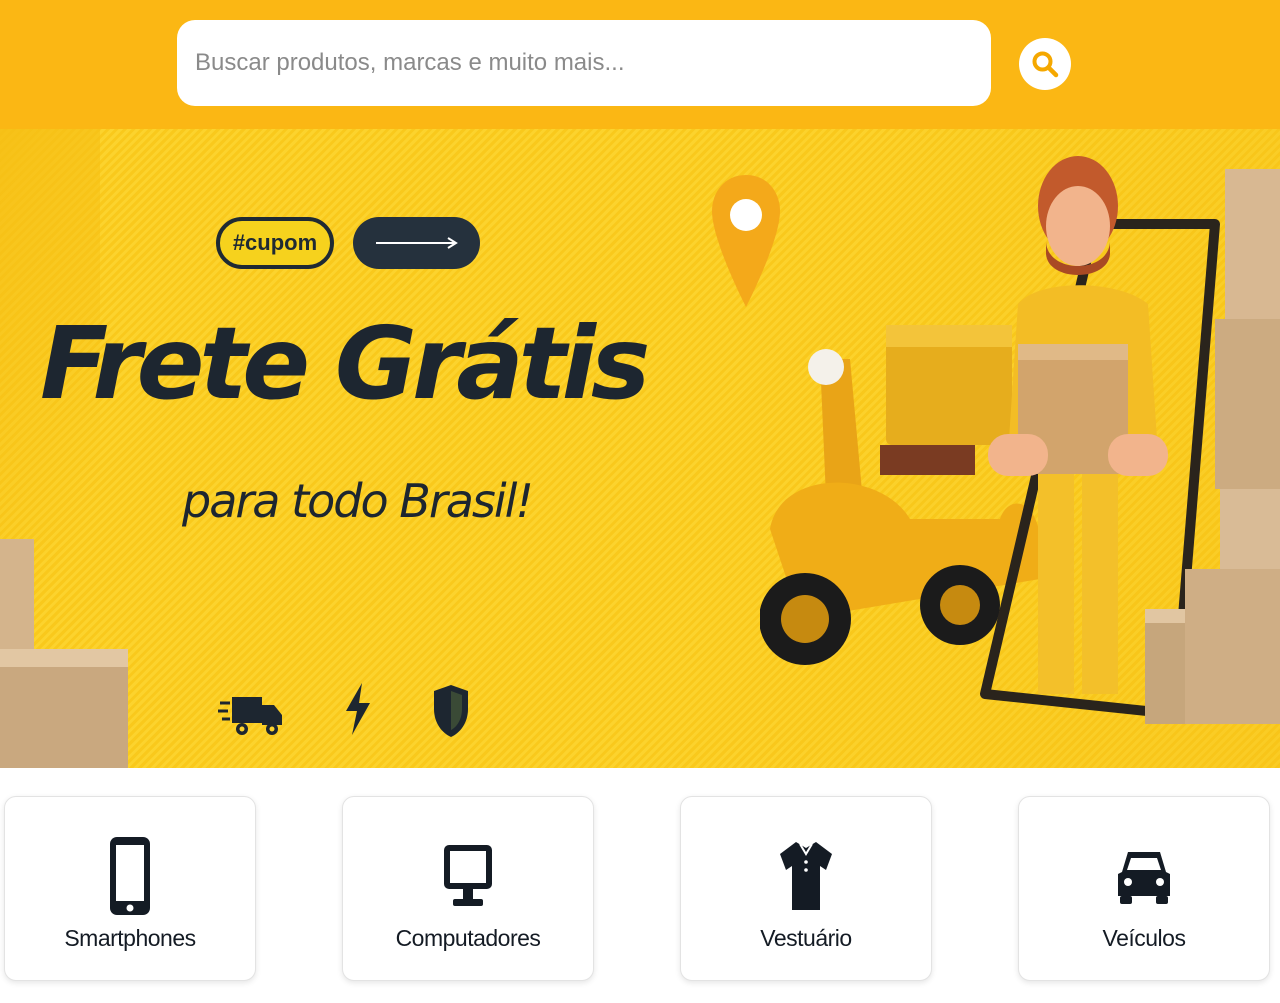  What do you see at coordinates (358, 501) in the screenshot?
I see `banner-subheadline: para todo Brasil!` at bounding box center [358, 501].